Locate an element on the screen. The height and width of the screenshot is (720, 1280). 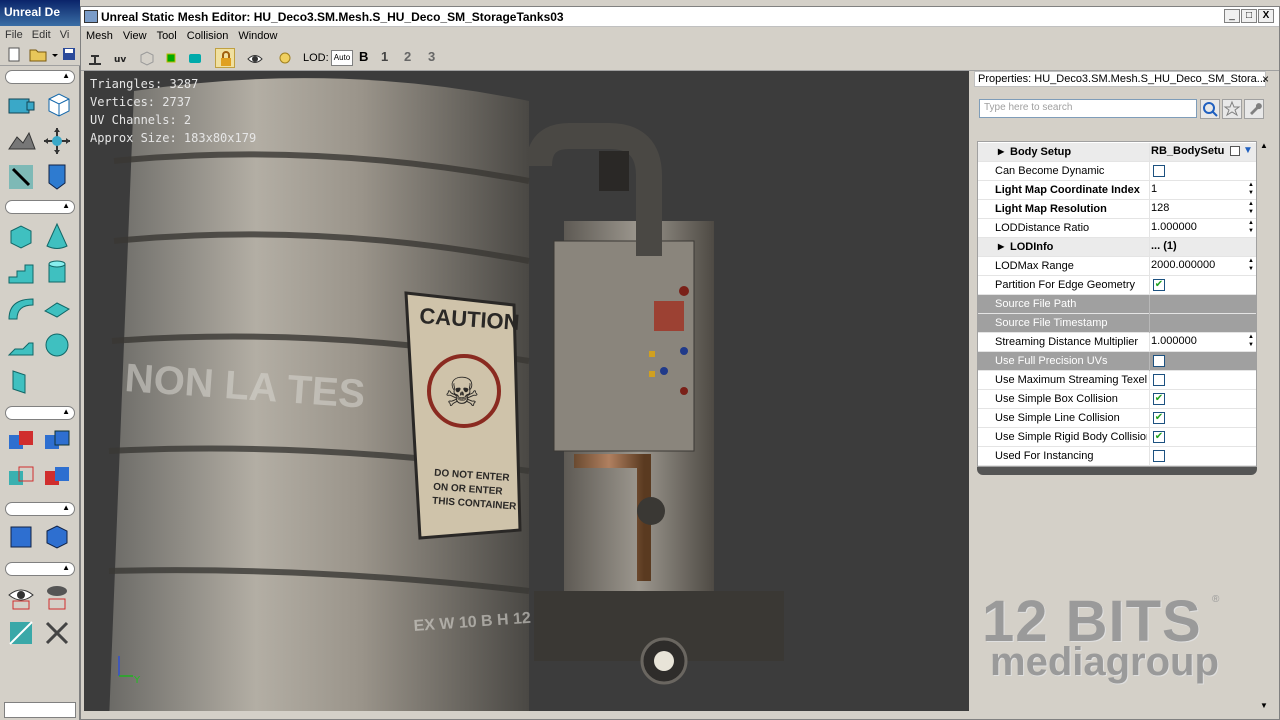
terrain-mode-icon is located at coordinates (21, 141).